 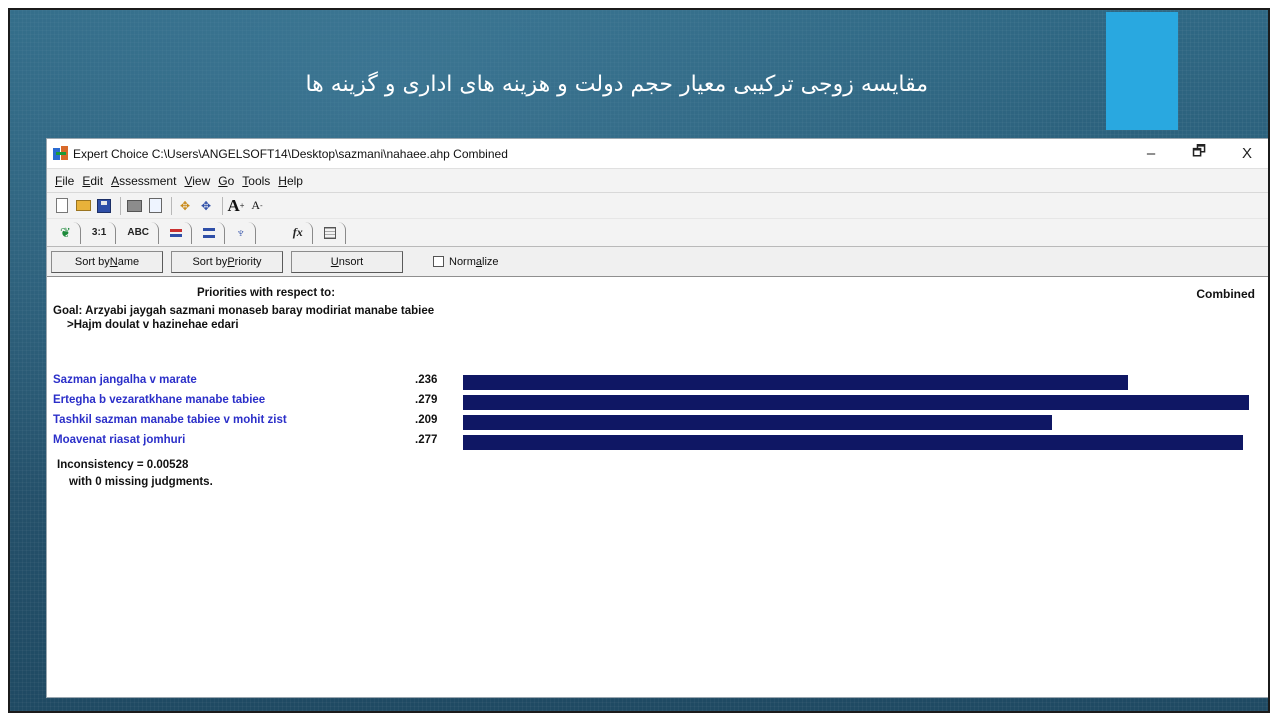 I want to click on tab-numerical-pairwise: 3:1, so click(x=100, y=232).